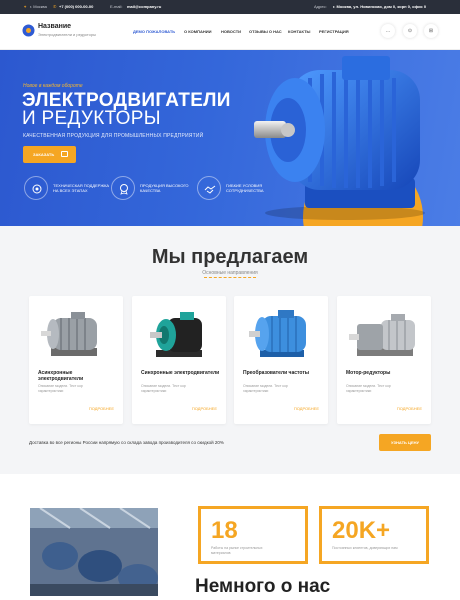  Describe the element at coordinates (405, 442) in the screenshot. I see `get-price-button: УЗНАТЬ ЦЕНУ` at that location.